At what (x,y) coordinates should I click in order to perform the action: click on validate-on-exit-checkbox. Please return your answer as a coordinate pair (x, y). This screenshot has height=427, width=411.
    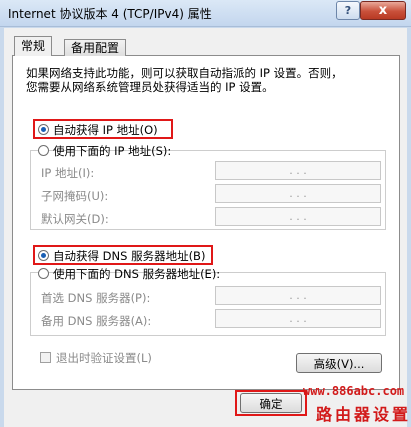
    Looking at the image, I should click on (45, 357).